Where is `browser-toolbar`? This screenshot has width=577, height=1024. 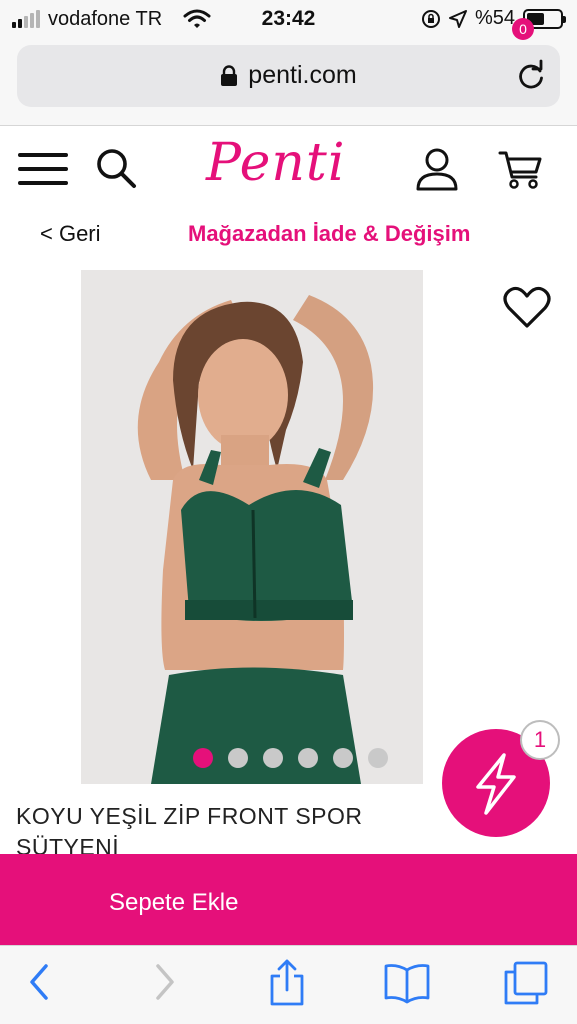
browser-toolbar is located at coordinates (288, 984).